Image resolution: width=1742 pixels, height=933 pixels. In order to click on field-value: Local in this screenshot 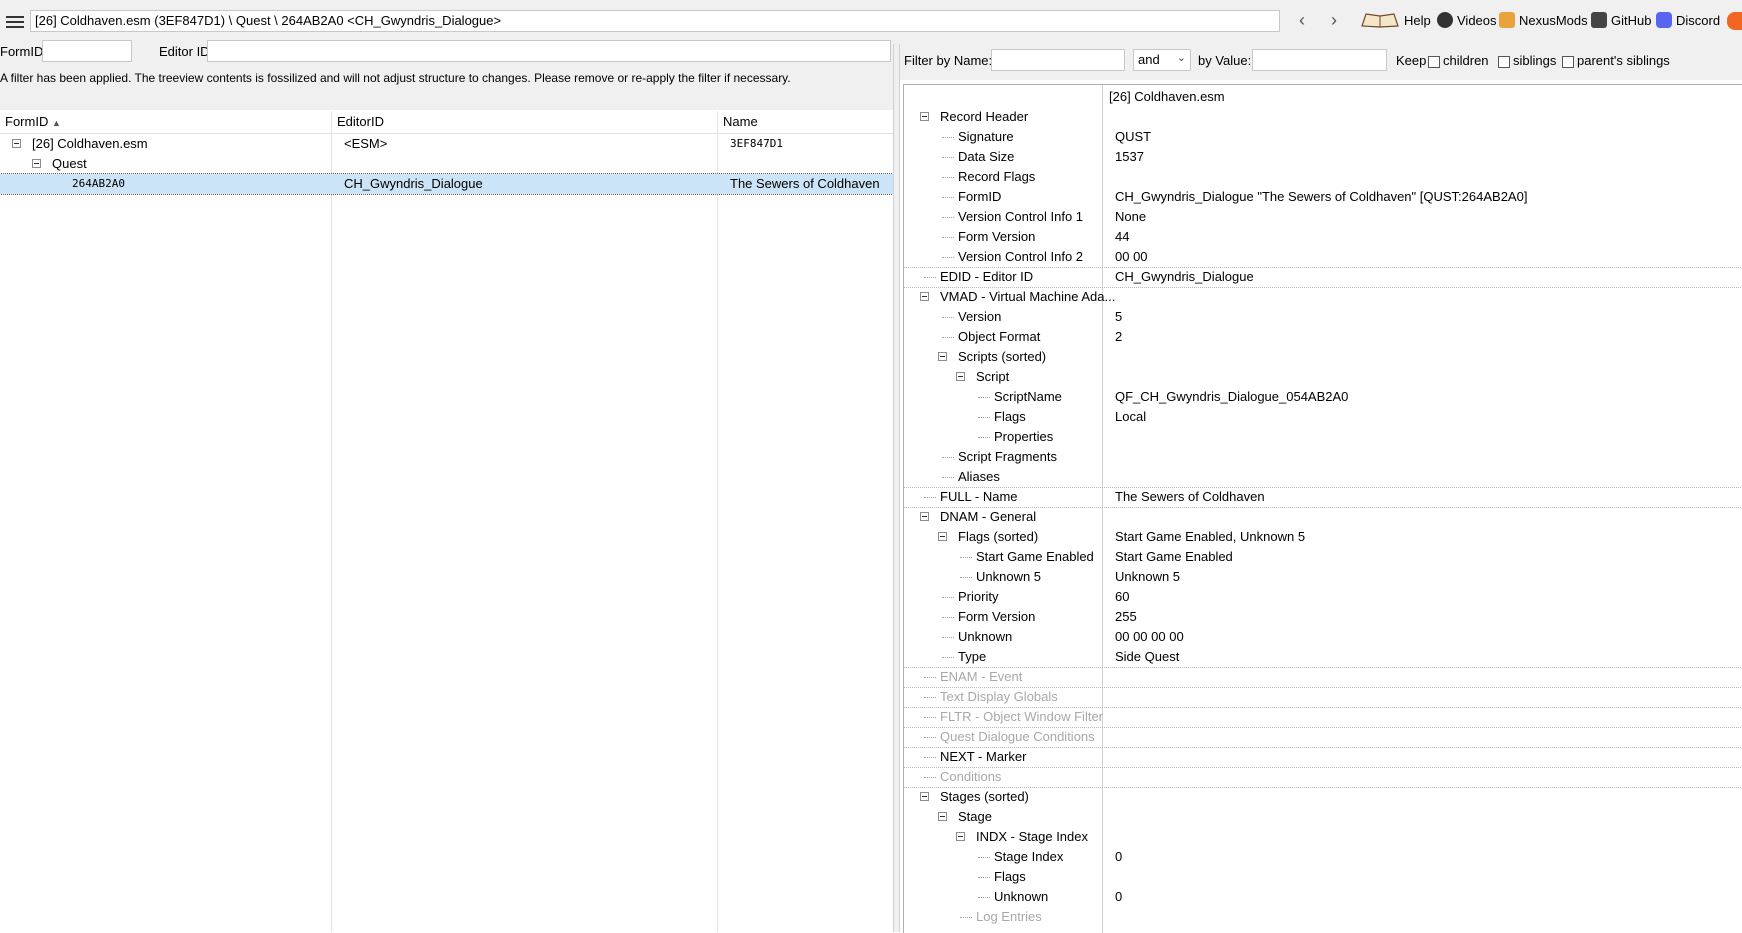, I will do `click(1130, 417)`.